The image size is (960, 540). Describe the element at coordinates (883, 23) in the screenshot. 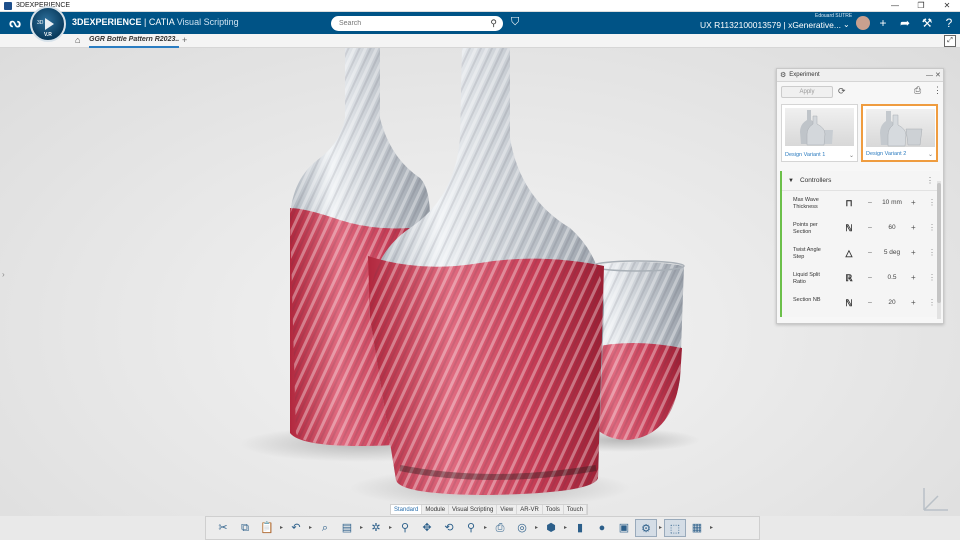

I see `add-icon: +` at that location.